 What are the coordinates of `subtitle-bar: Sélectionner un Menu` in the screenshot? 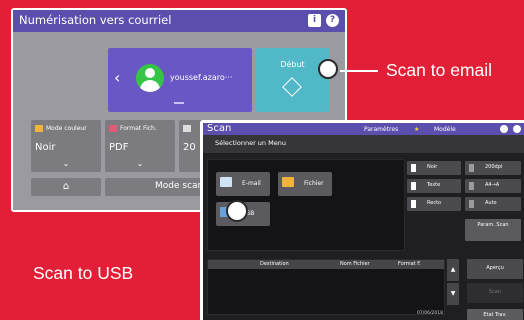 It's located at (363, 144).